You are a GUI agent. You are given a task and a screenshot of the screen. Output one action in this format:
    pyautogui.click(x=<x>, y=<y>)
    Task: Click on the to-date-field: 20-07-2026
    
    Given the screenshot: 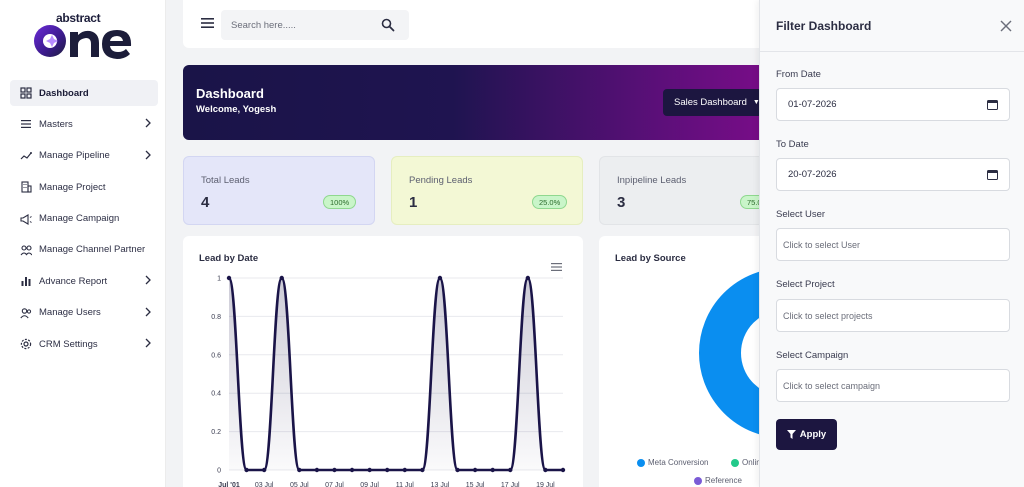 What is the action you would take?
    pyautogui.click(x=893, y=174)
    